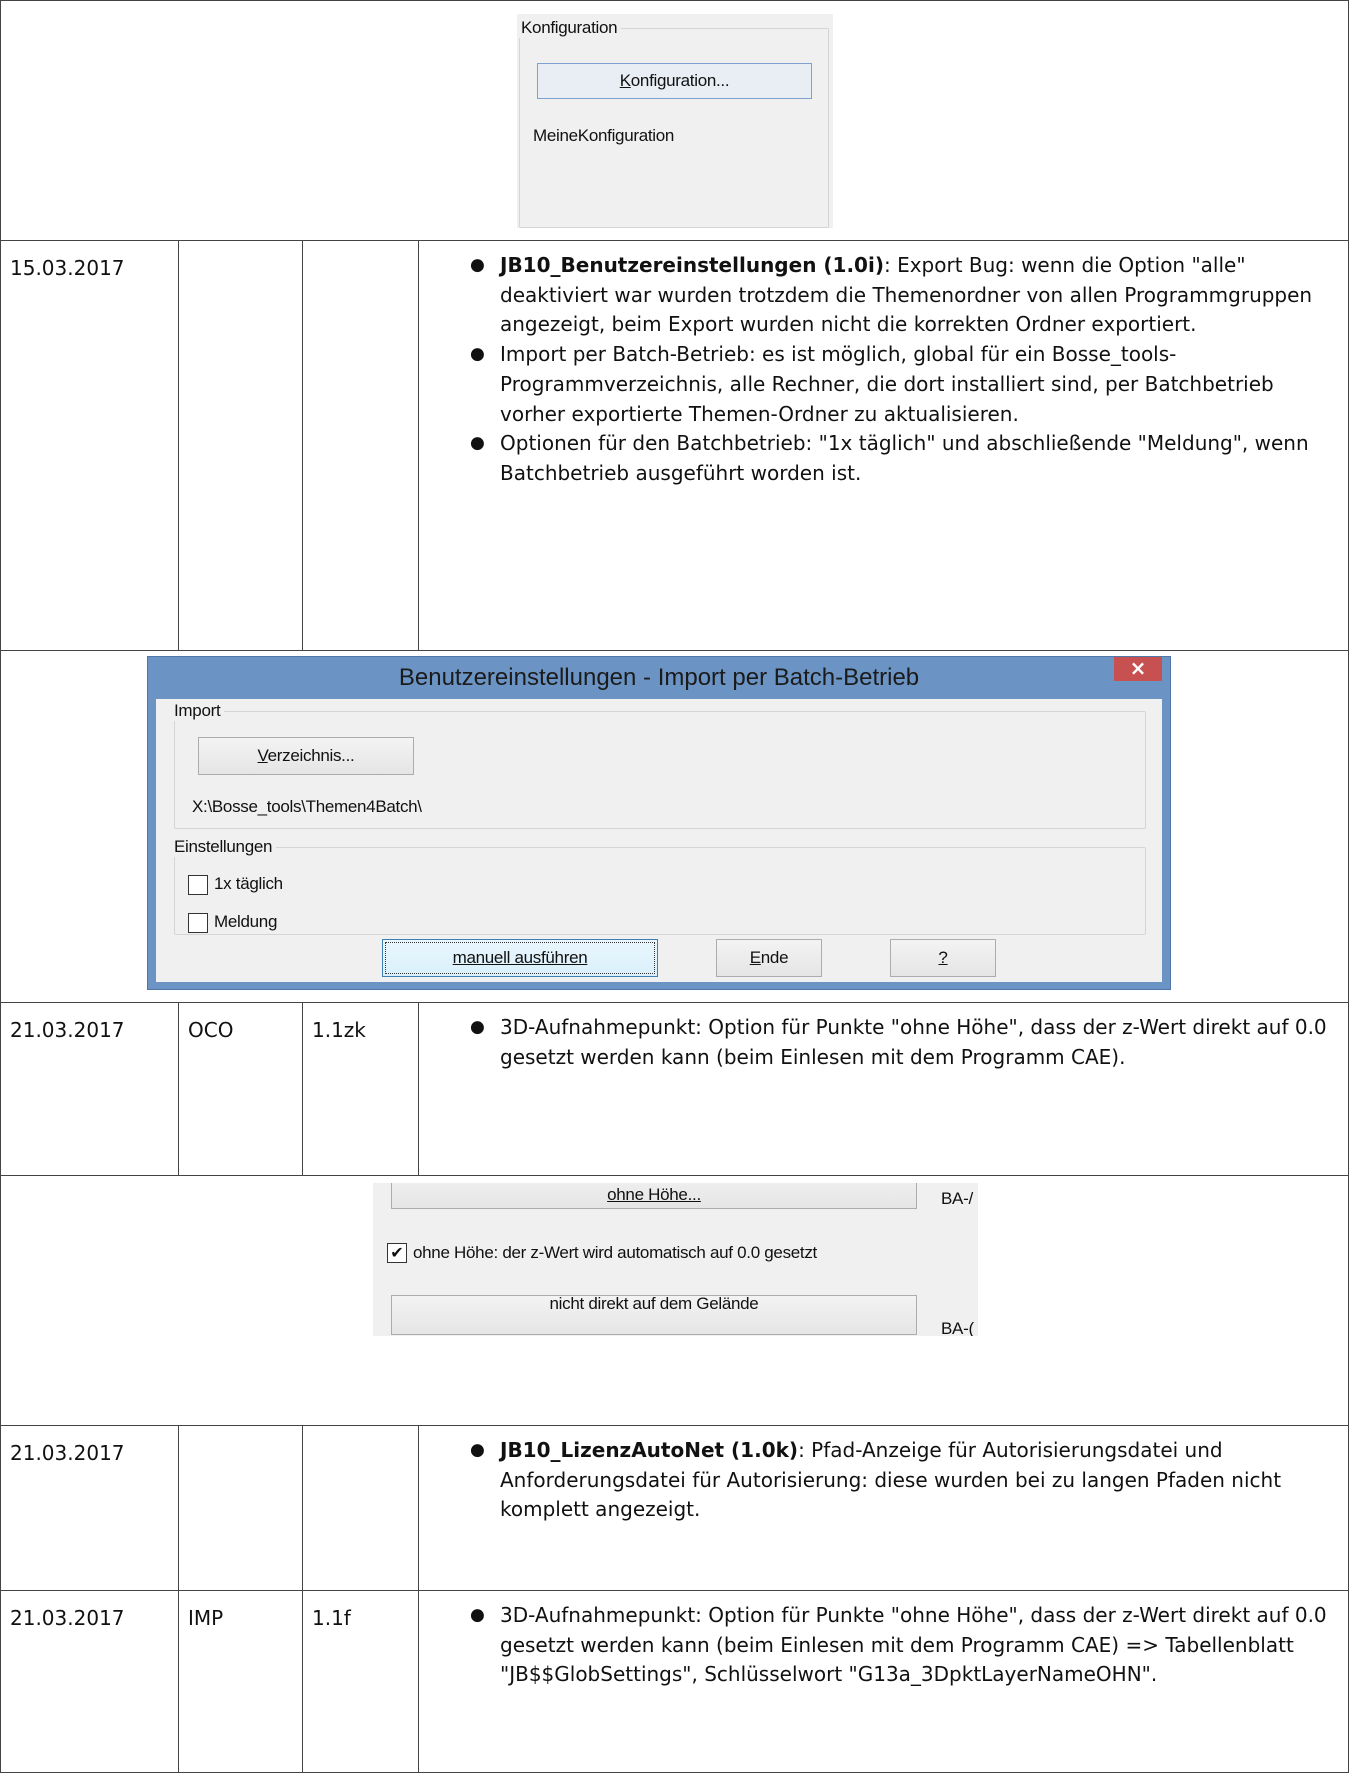 The height and width of the screenshot is (1773, 1349). I want to click on directory-button-mnemonic: V, so click(262, 755).